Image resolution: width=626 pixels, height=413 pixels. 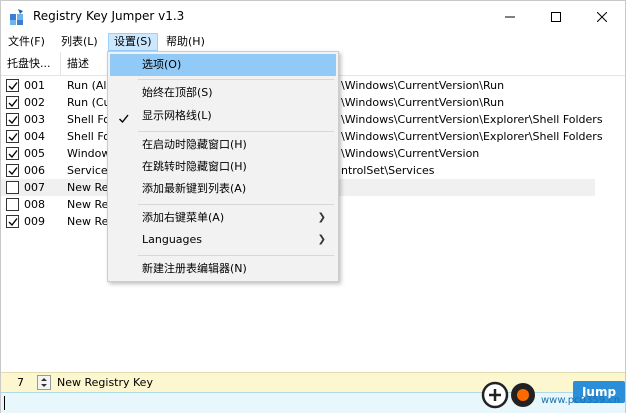 What do you see at coordinates (410, 153) in the screenshot?
I see `row-path: \Windows\CurrentVersion` at bounding box center [410, 153].